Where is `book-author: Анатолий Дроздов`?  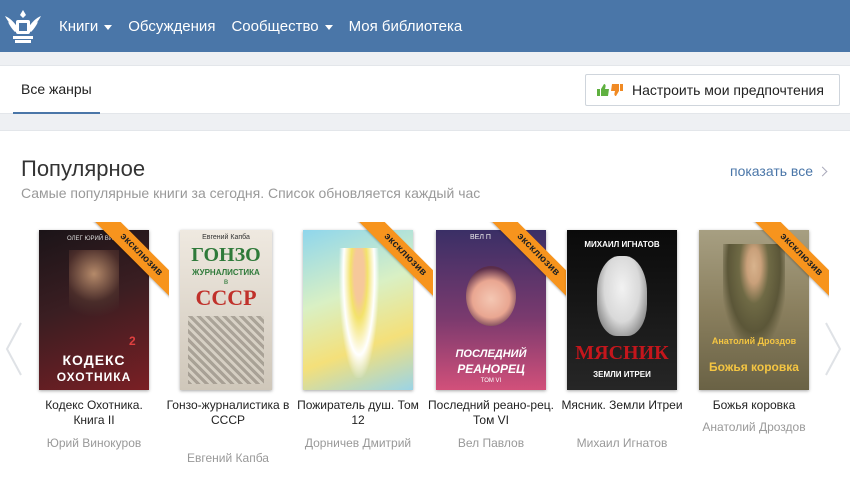
book-author: Анатолий Дроздов is located at coordinates (754, 427).